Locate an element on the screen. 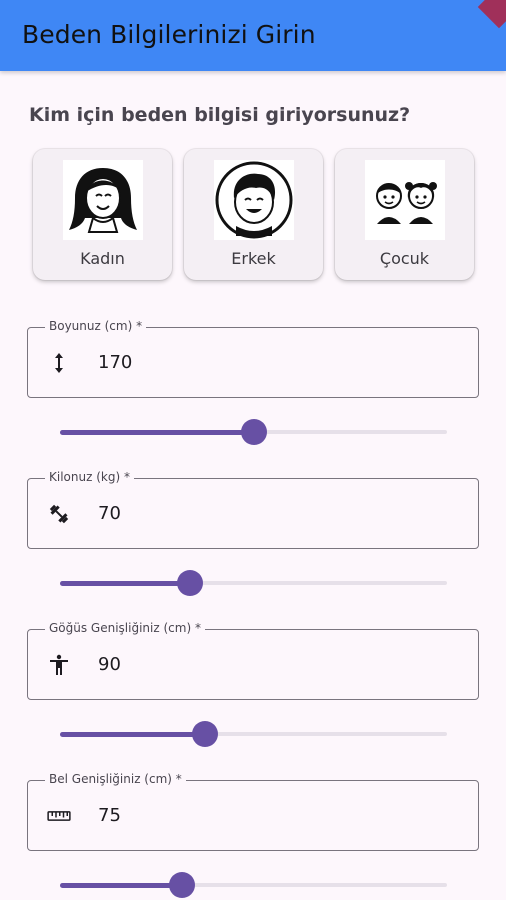 The image size is (506, 900). height-field-label: Boyunuz (cm) * is located at coordinates (96, 326).